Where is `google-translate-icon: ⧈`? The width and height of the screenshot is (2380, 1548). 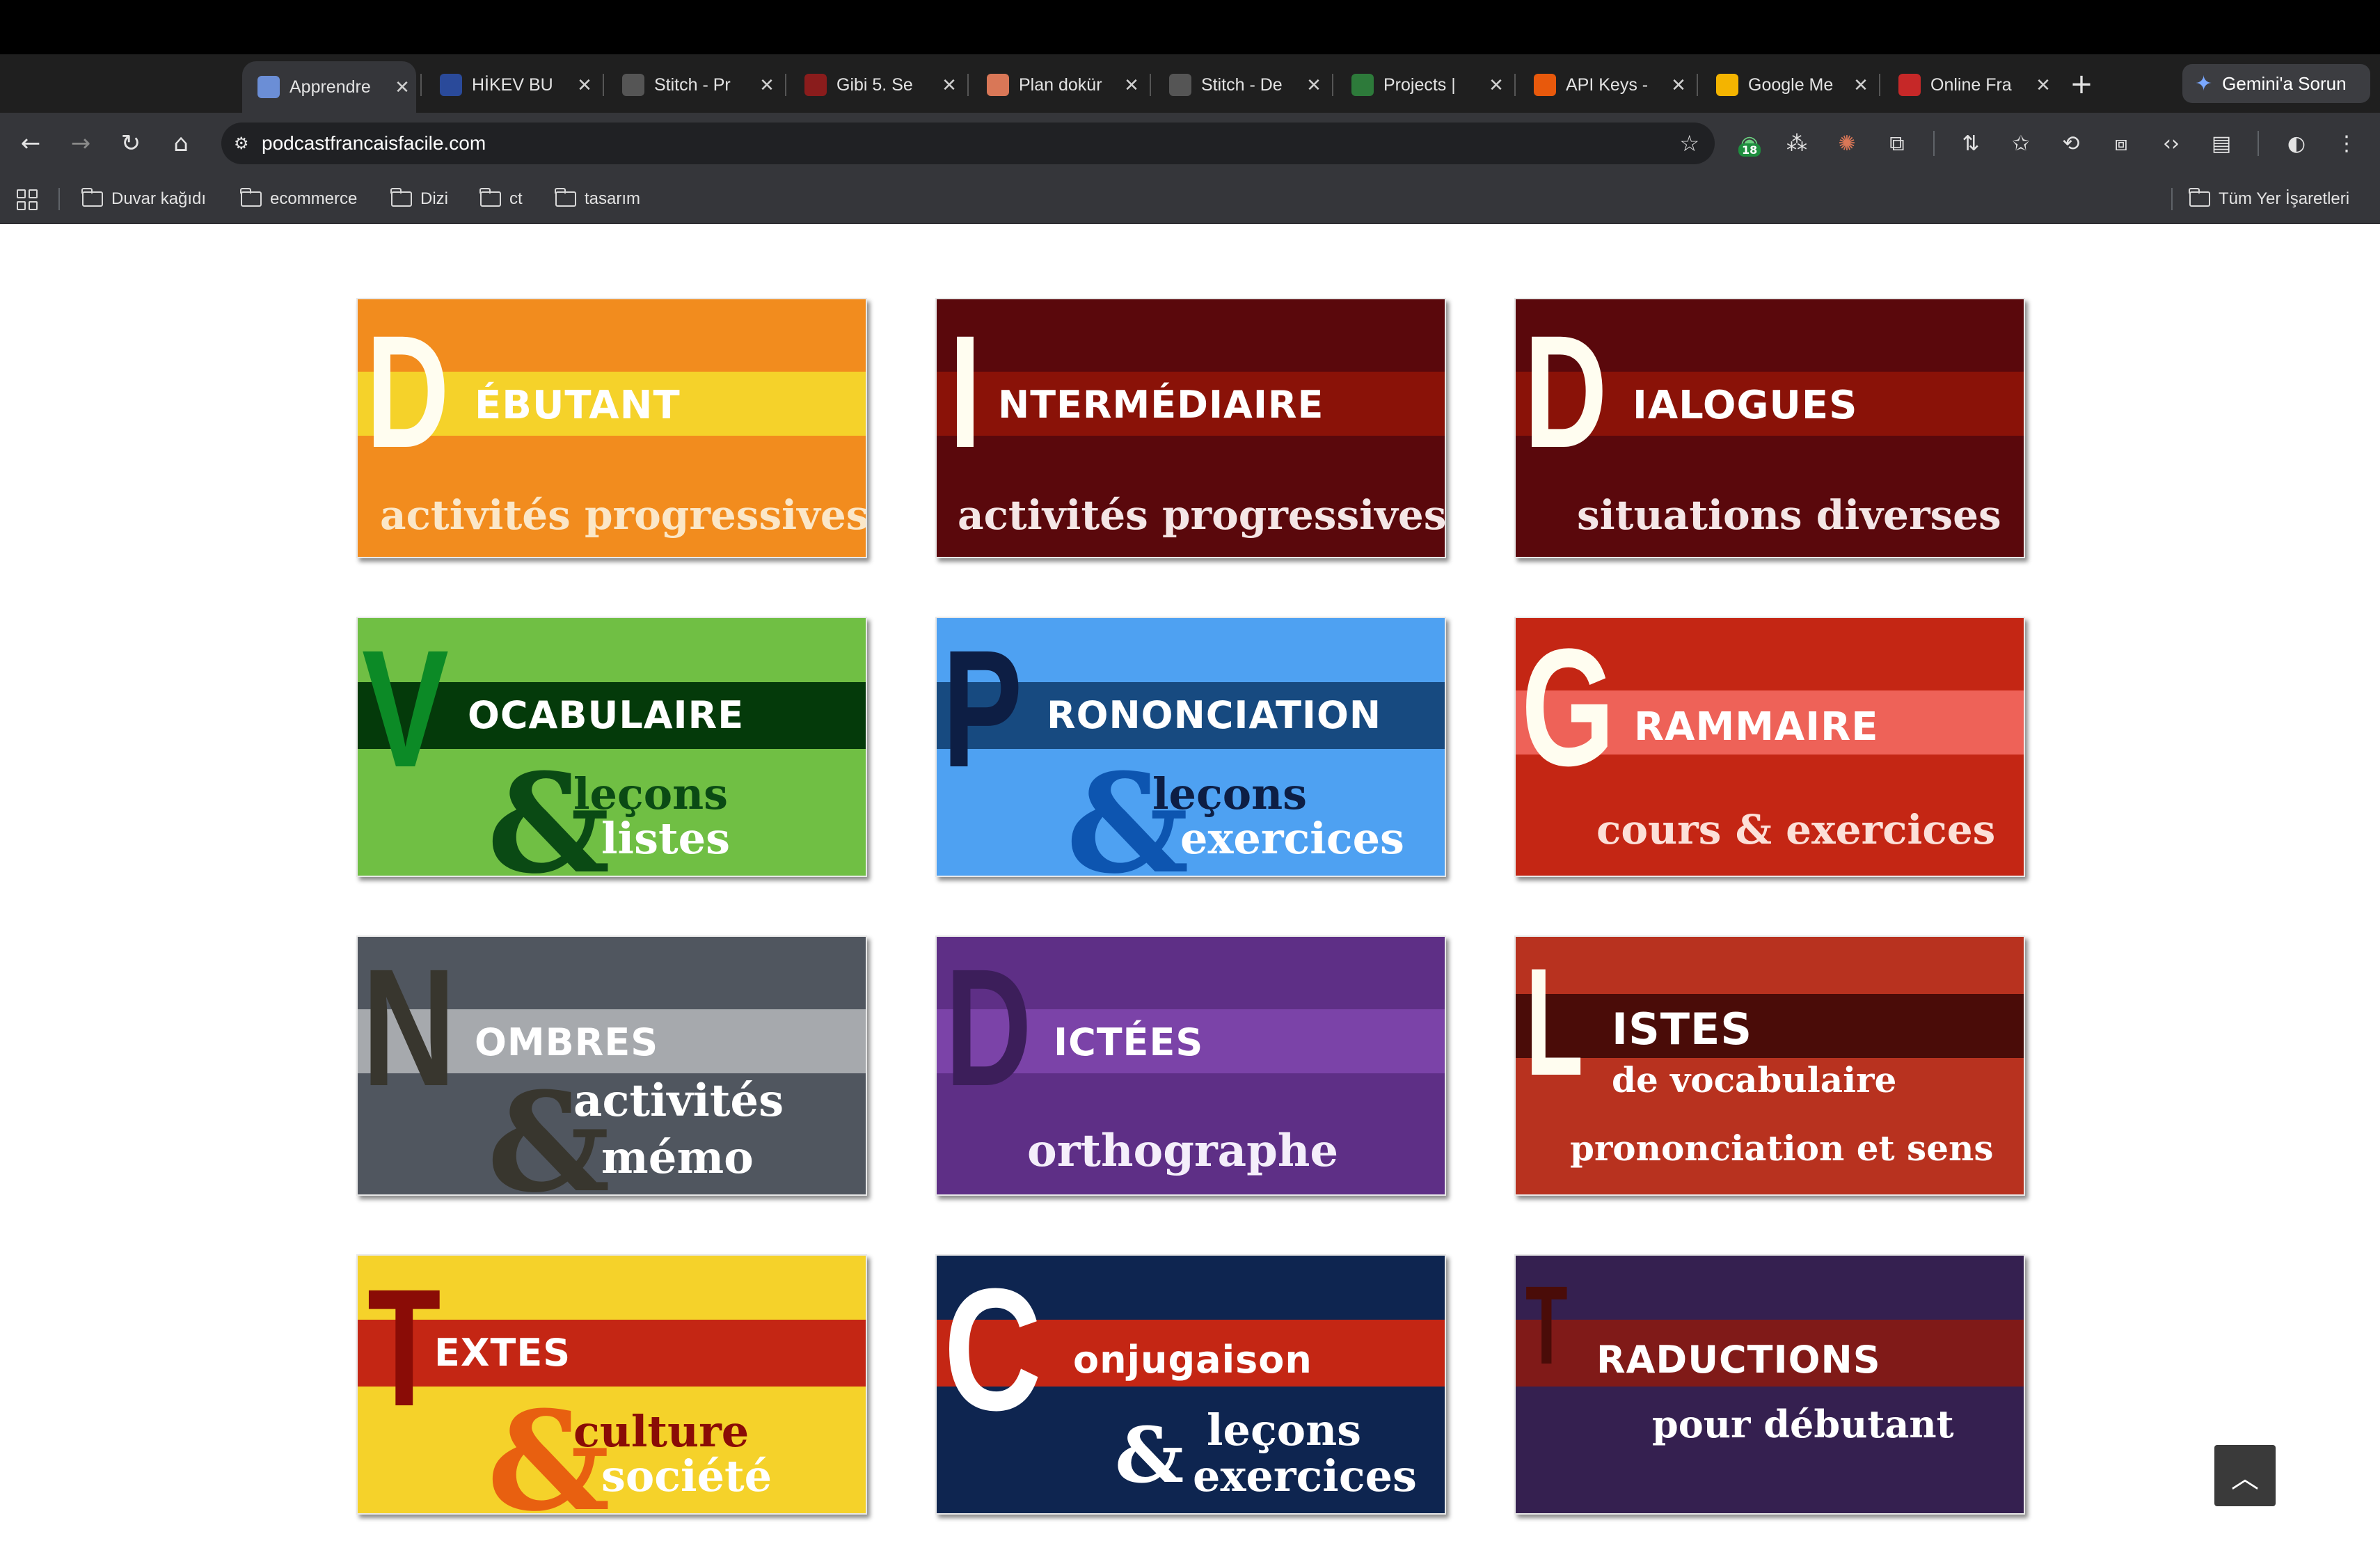
google-translate-icon: ⧈ is located at coordinates (2121, 143).